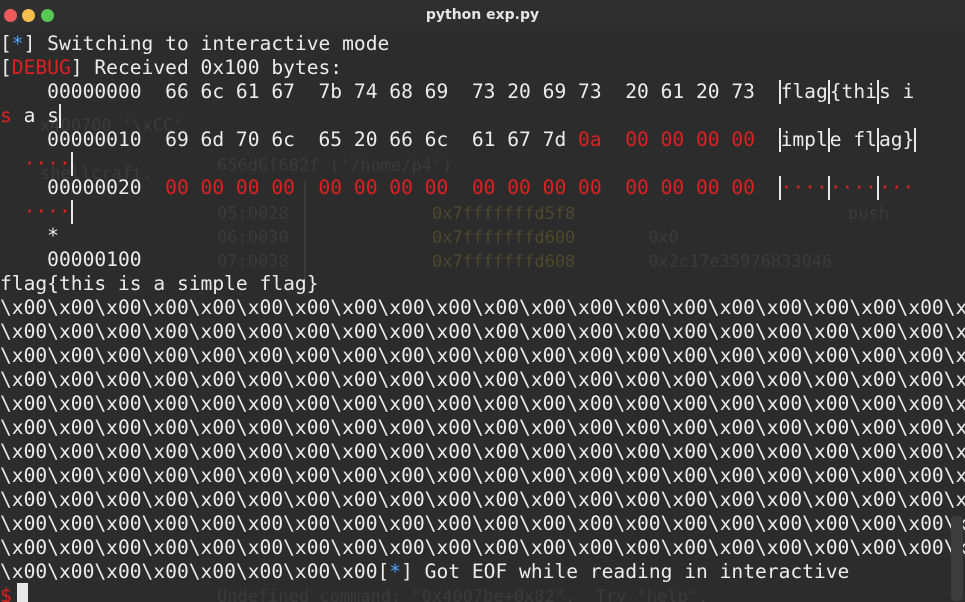 This screenshot has height=602, width=965. What do you see at coordinates (253, 238) in the screenshot?
I see `ghost-text: 06:0030` at bounding box center [253, 238].